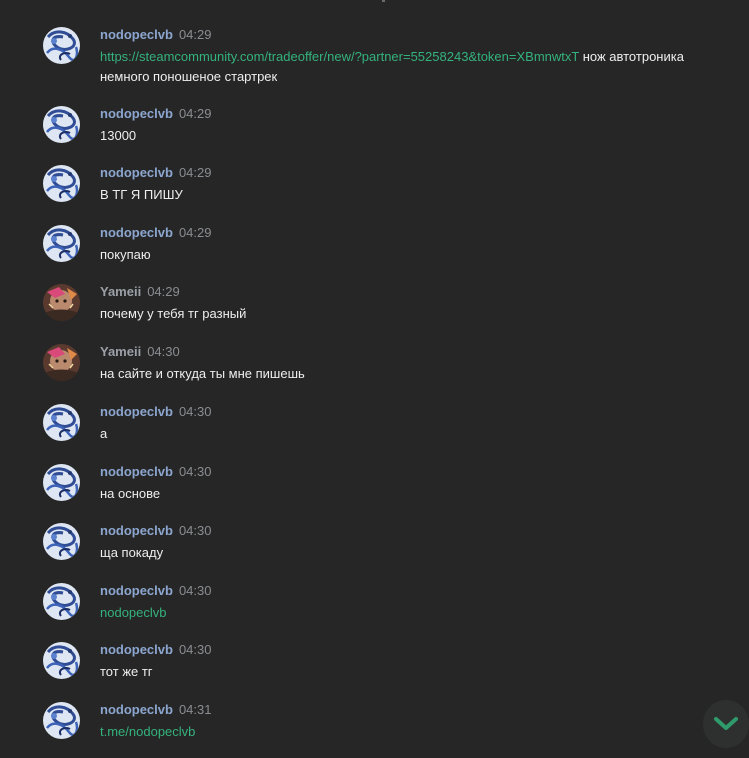 Image resolution: width=749 pixels, height=758 pixels. I want to click on message-link: nodopeclvb, so click(133, 612).